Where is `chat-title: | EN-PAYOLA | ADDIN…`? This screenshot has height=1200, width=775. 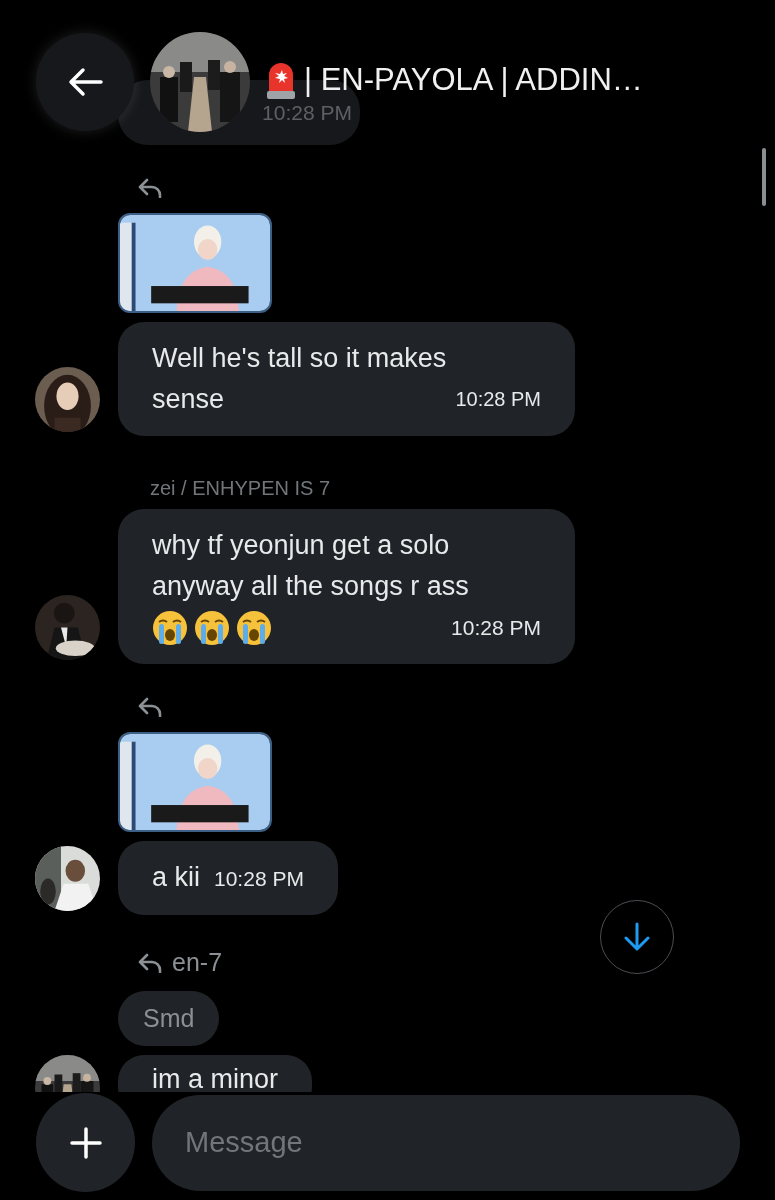
chat-title: | EN-PAYOLA | ADDIN… is located at coordinates (473, 80).